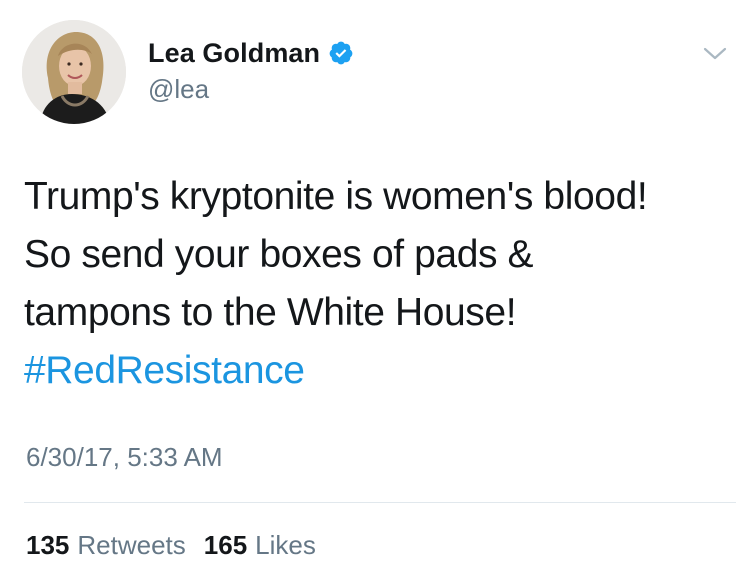  I want to click on author-name-row: Lea Goldman, so click(251, 53).